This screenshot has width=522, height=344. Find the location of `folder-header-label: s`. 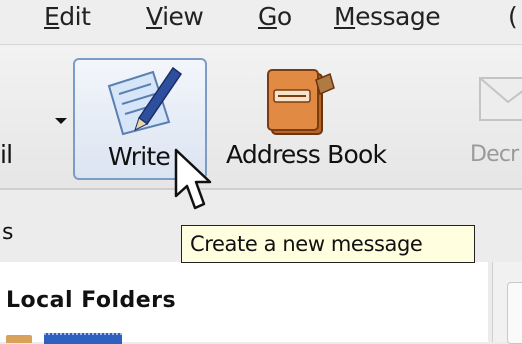

folder-header-label: s is located at coordinates (8, 232).